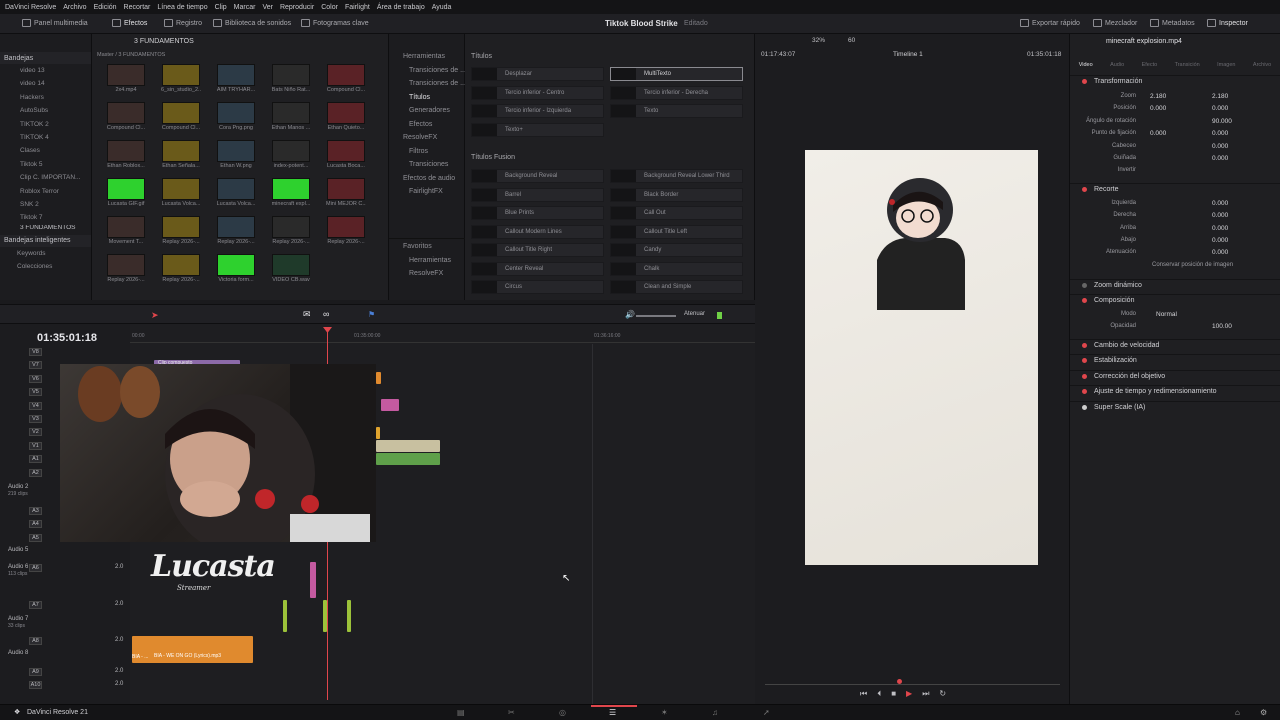 The width and height of the screenshot is (1280, 720). What do you see at coordinates (236, 157) in the screenshot?
I see `media-thumbnail: Ethan W.png` at bounding box center [236, 157].